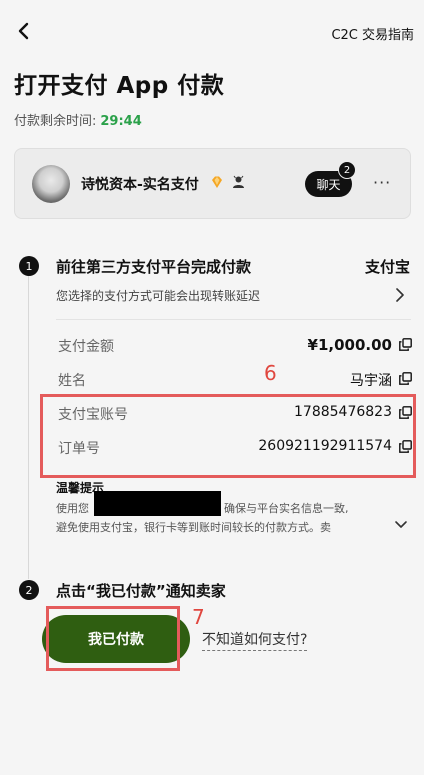 The image size is (424, 775). Describe the element at coordinates (72, 508) in the screenshot. I see `notice-prefix: 使用您` at that location.